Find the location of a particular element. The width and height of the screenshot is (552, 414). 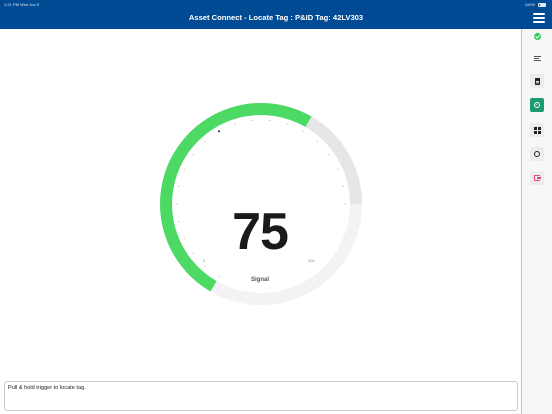

status-bar-time: 1:21 PM Wed Jun 9 is located at coordinates (22, 4).